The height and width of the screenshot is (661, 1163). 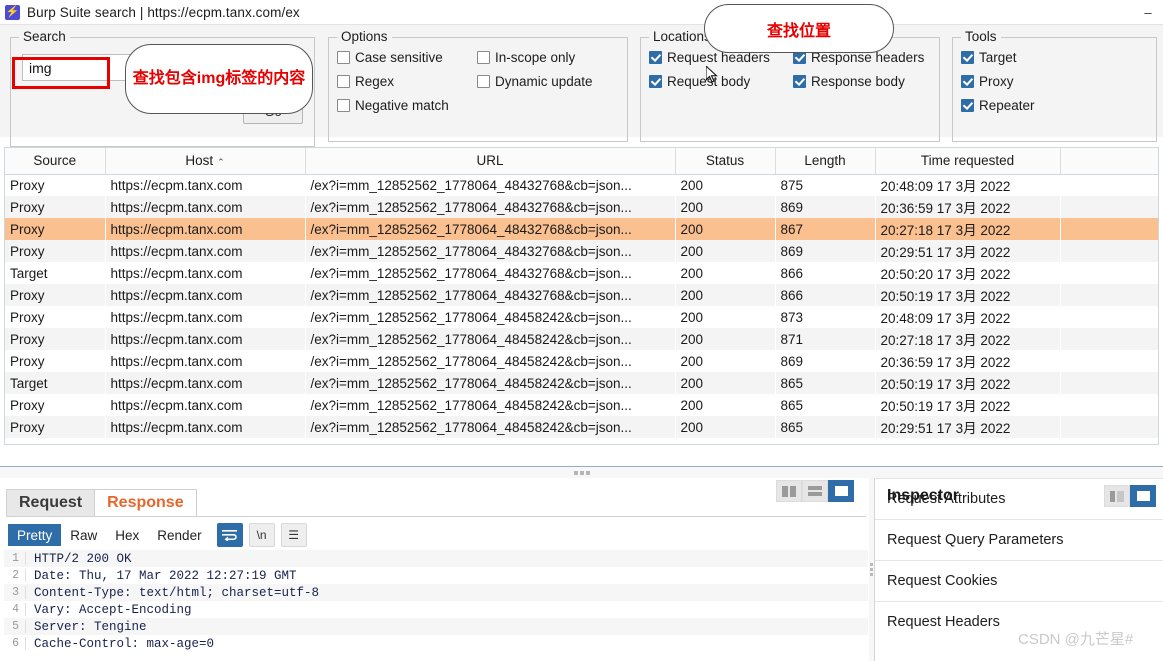 I want to click on column-header-time-requested: Time requested, so click(x=968, y=161).